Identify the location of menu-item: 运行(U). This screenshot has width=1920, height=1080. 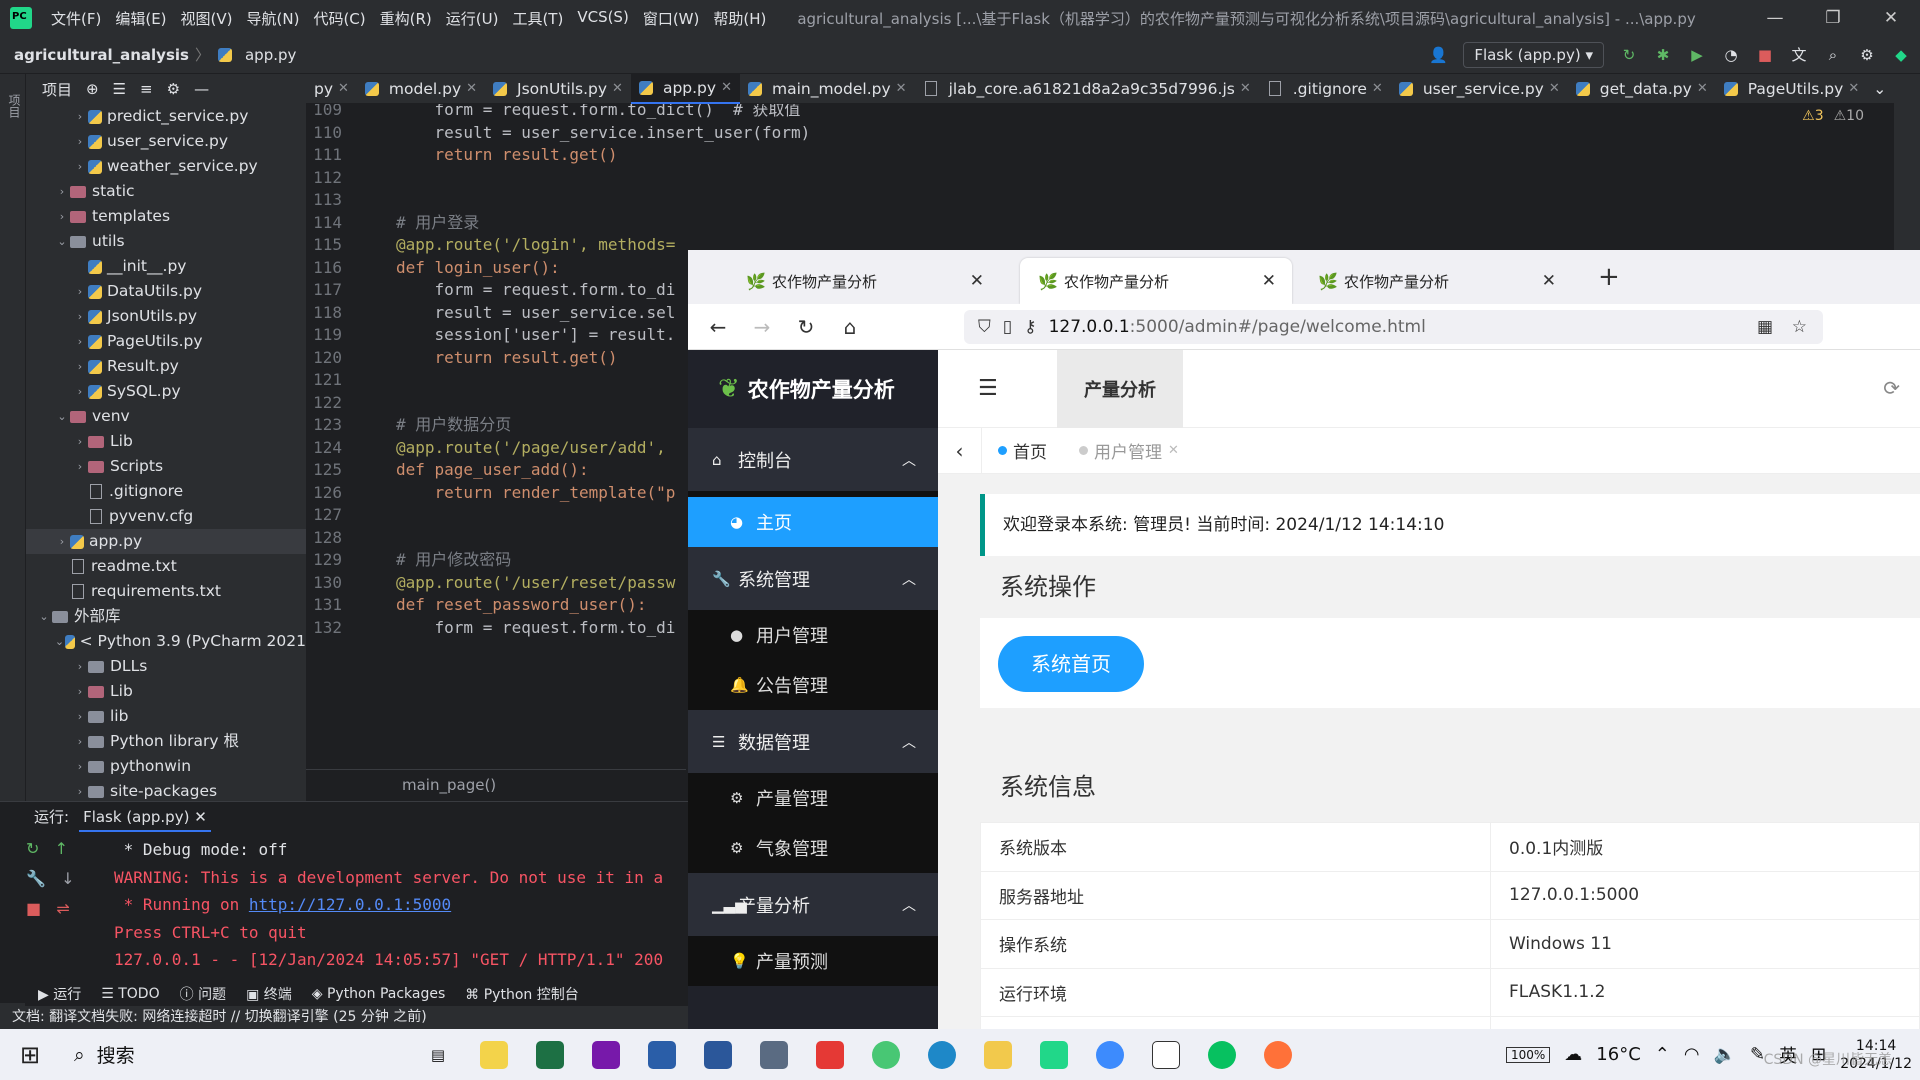
(472, 18).